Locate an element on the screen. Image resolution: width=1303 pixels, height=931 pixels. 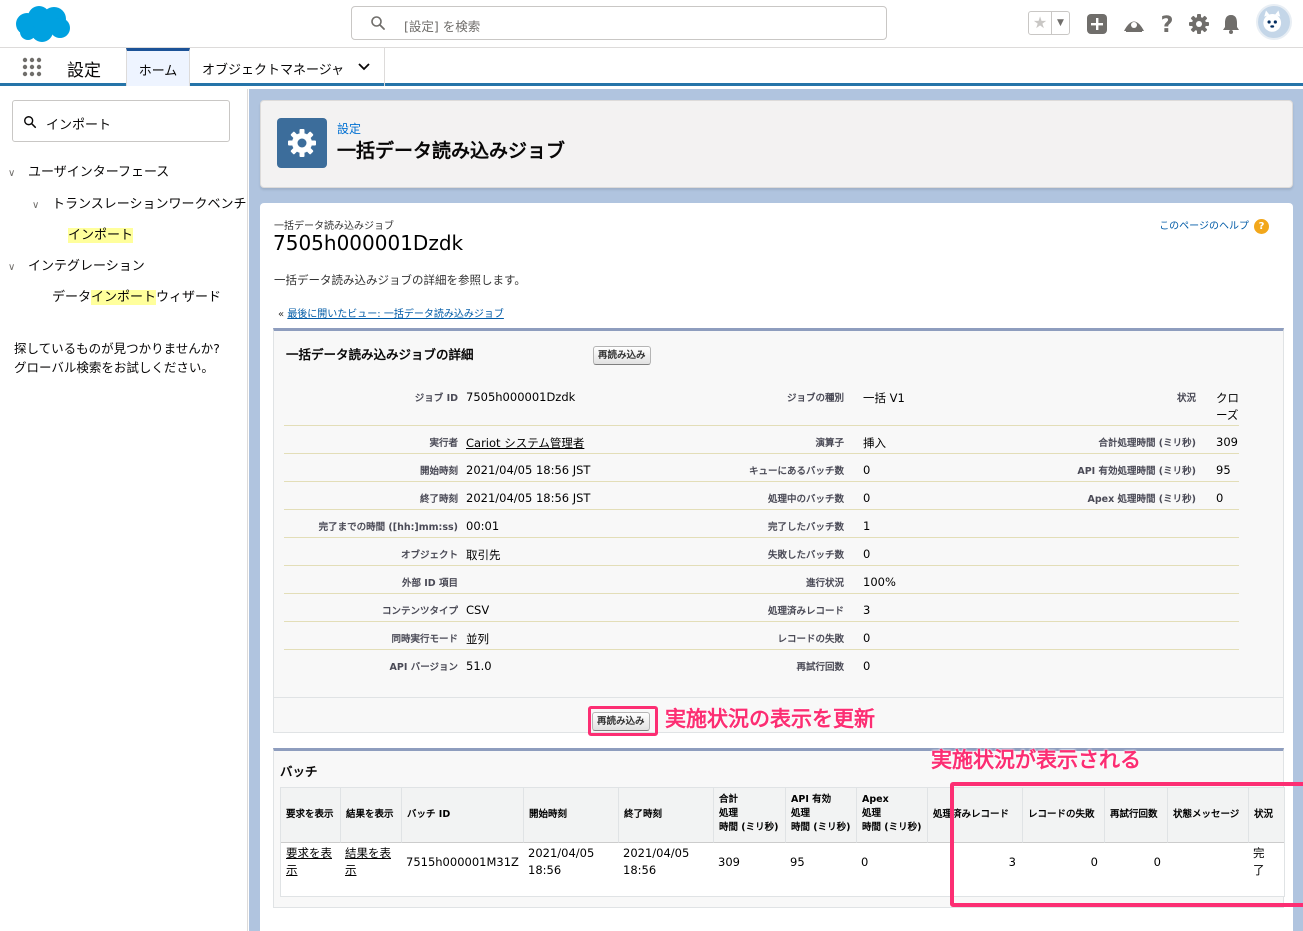
search-hint: 探しているものが見つかりませんか? グローバル検索をお試しください。 is located at coordinates (117, 358).